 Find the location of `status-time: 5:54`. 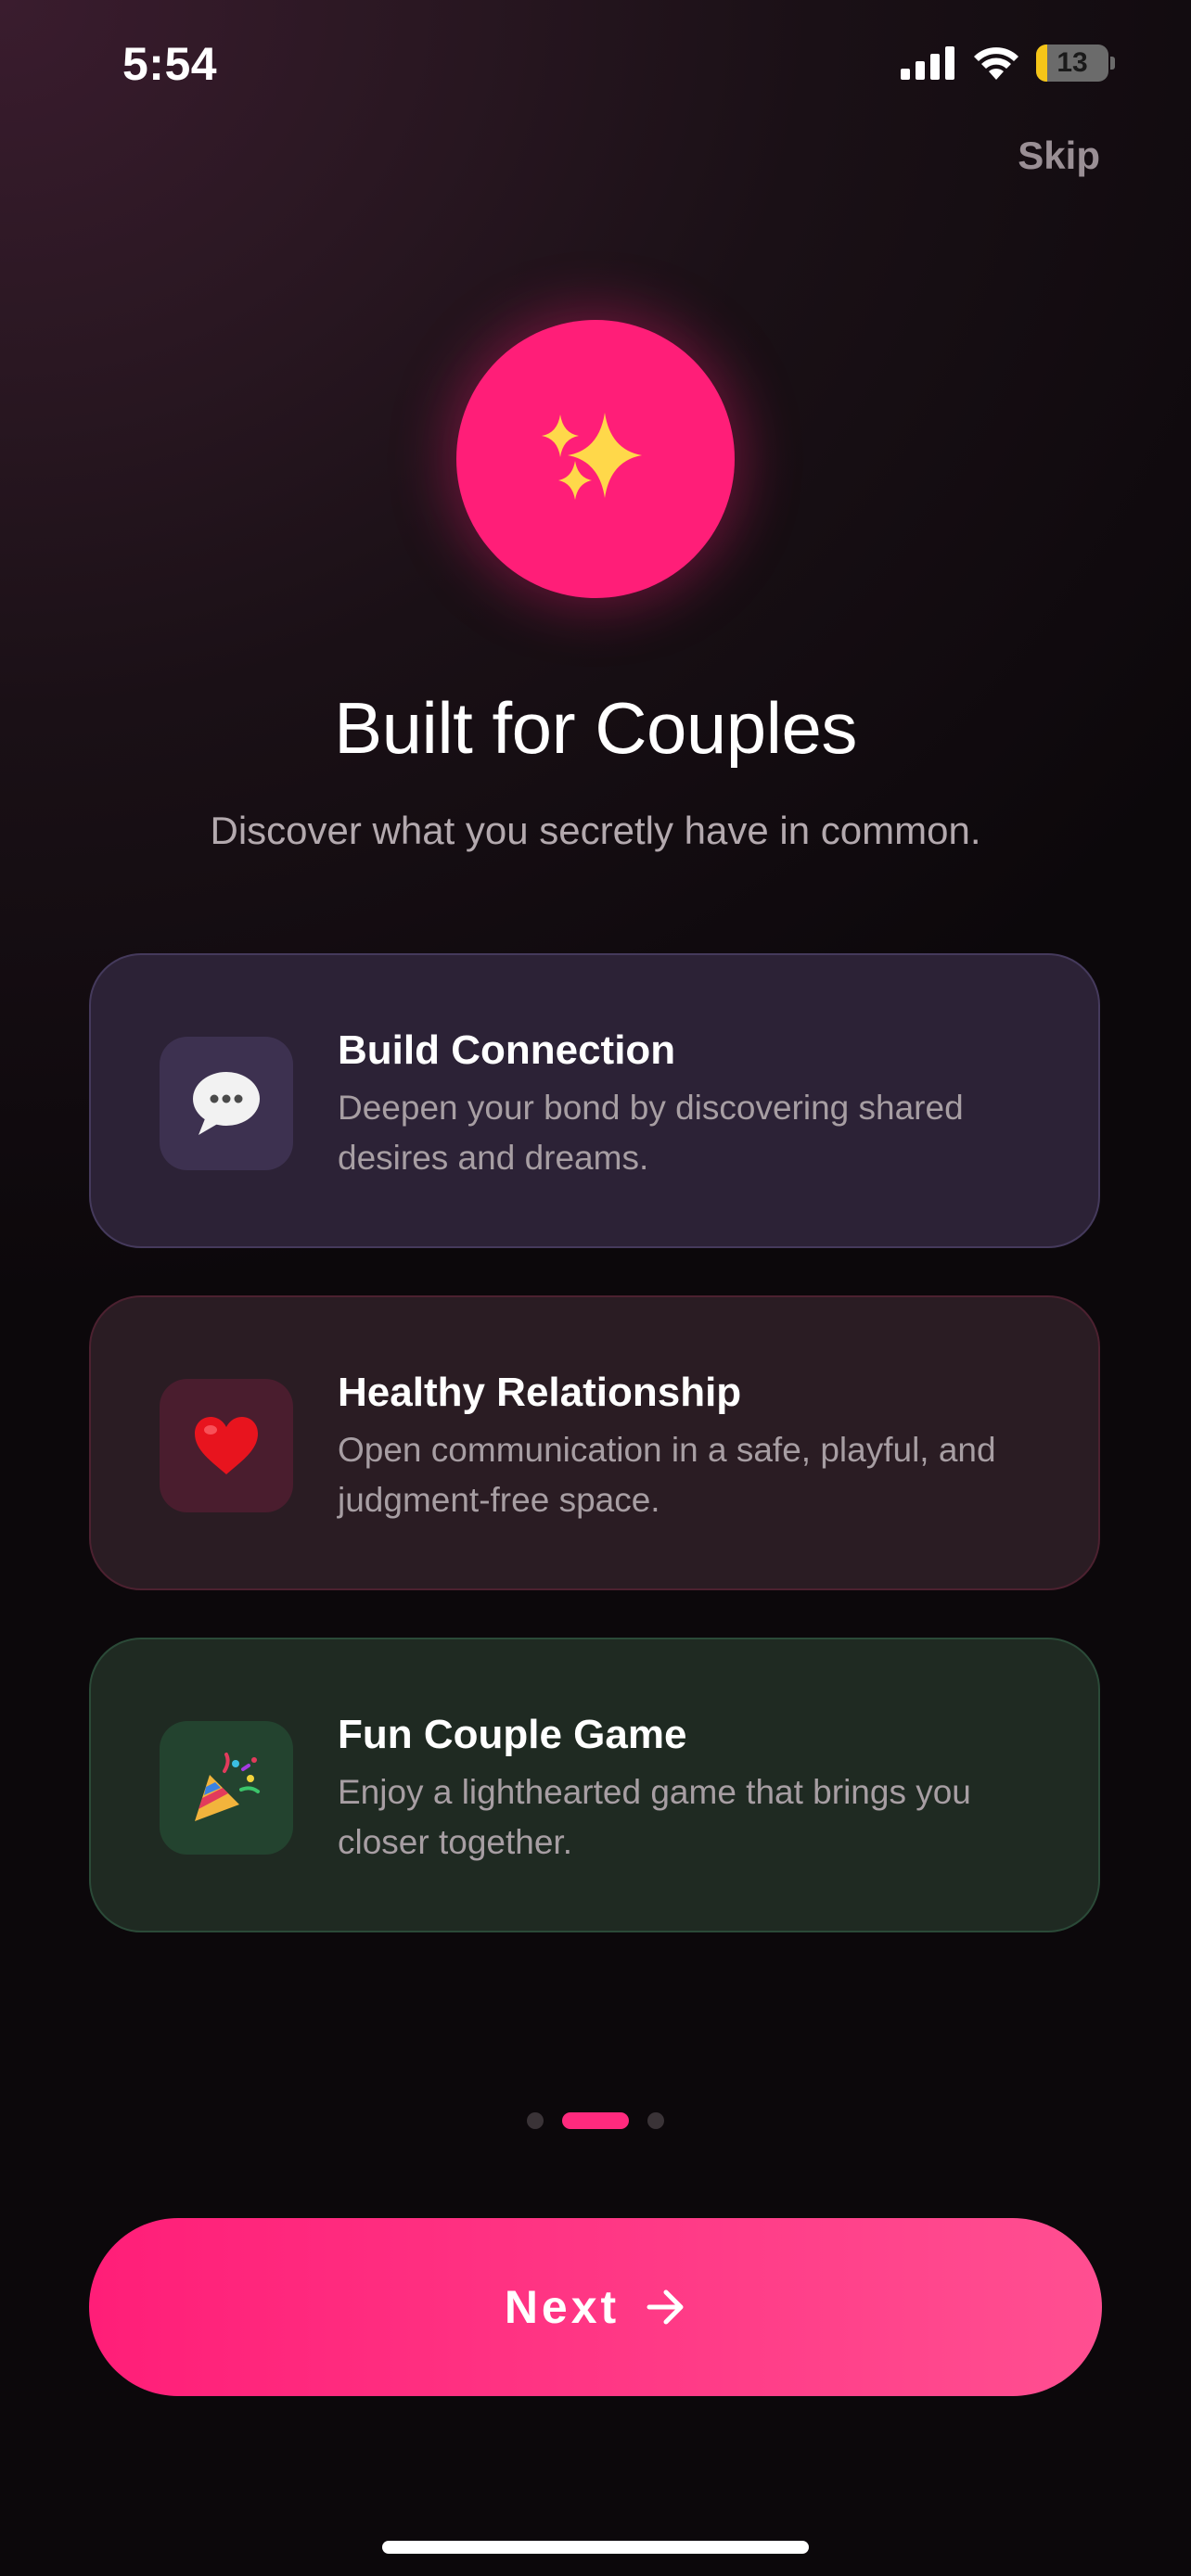

status-time: 5:54 is located at coordinates (170, 64).